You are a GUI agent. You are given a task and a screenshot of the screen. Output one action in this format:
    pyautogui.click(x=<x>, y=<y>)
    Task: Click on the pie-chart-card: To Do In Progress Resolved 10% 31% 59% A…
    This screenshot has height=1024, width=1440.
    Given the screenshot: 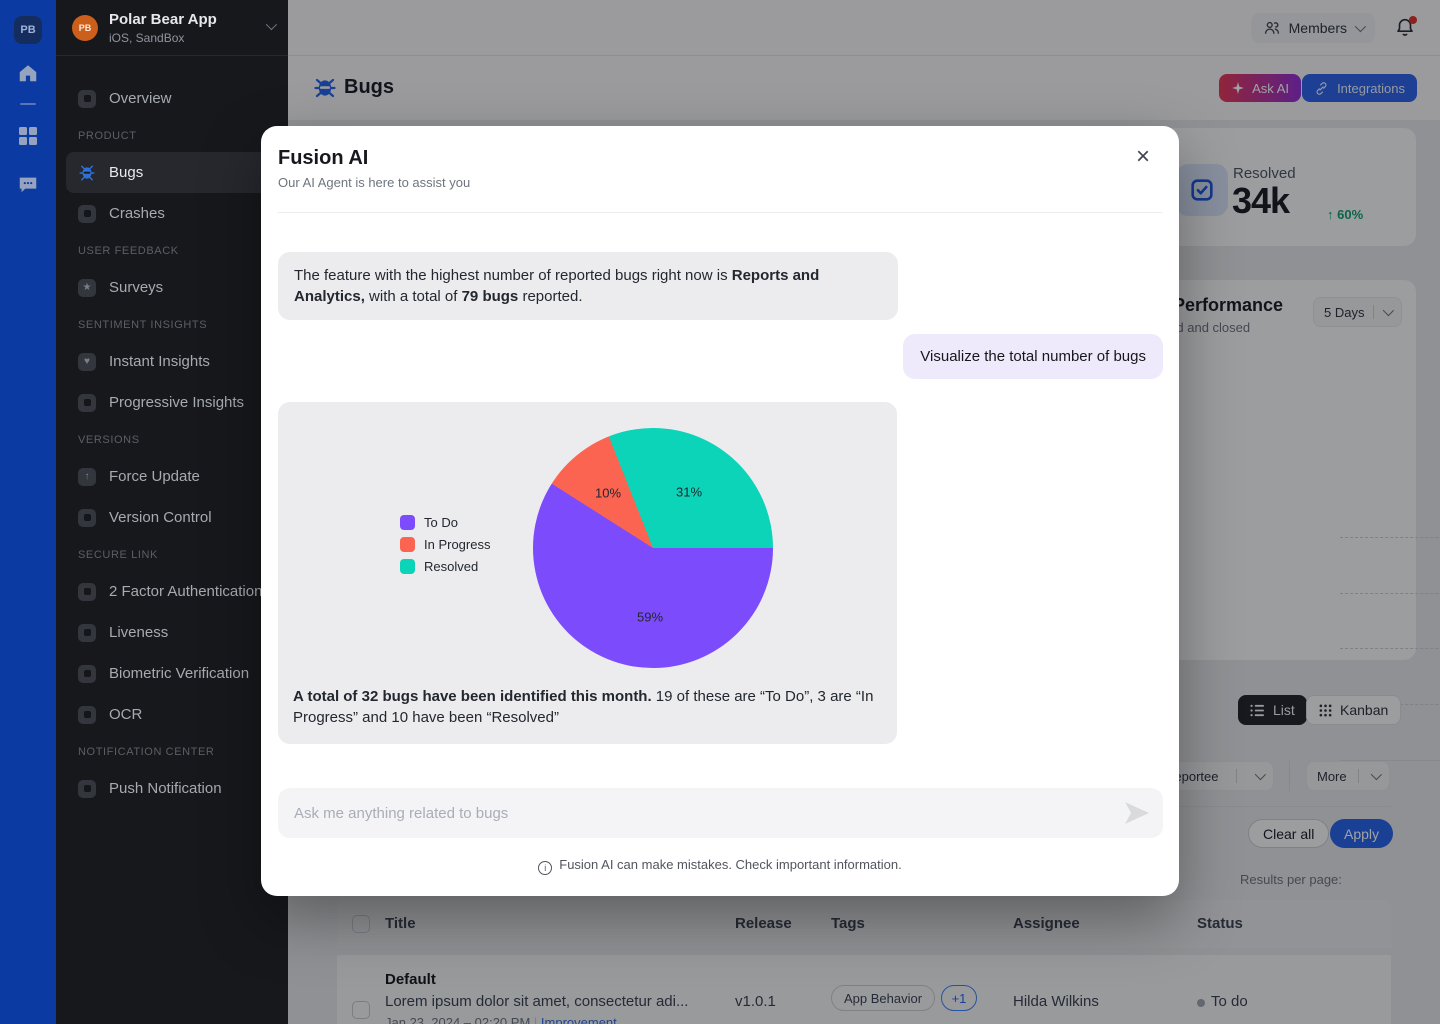 What is the action you would take?
    pyautogui.click(x=587, y=573)
    